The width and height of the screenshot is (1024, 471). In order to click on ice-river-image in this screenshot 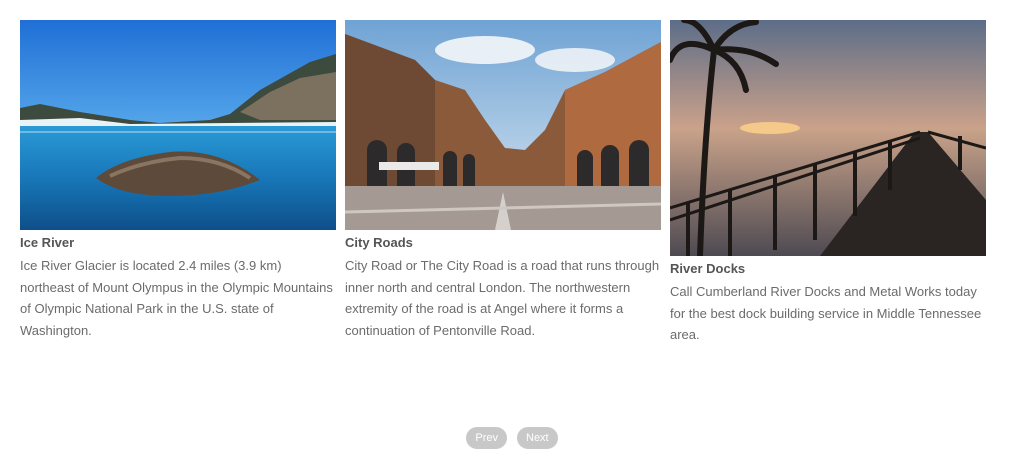, I will do `click(178, 125)`.